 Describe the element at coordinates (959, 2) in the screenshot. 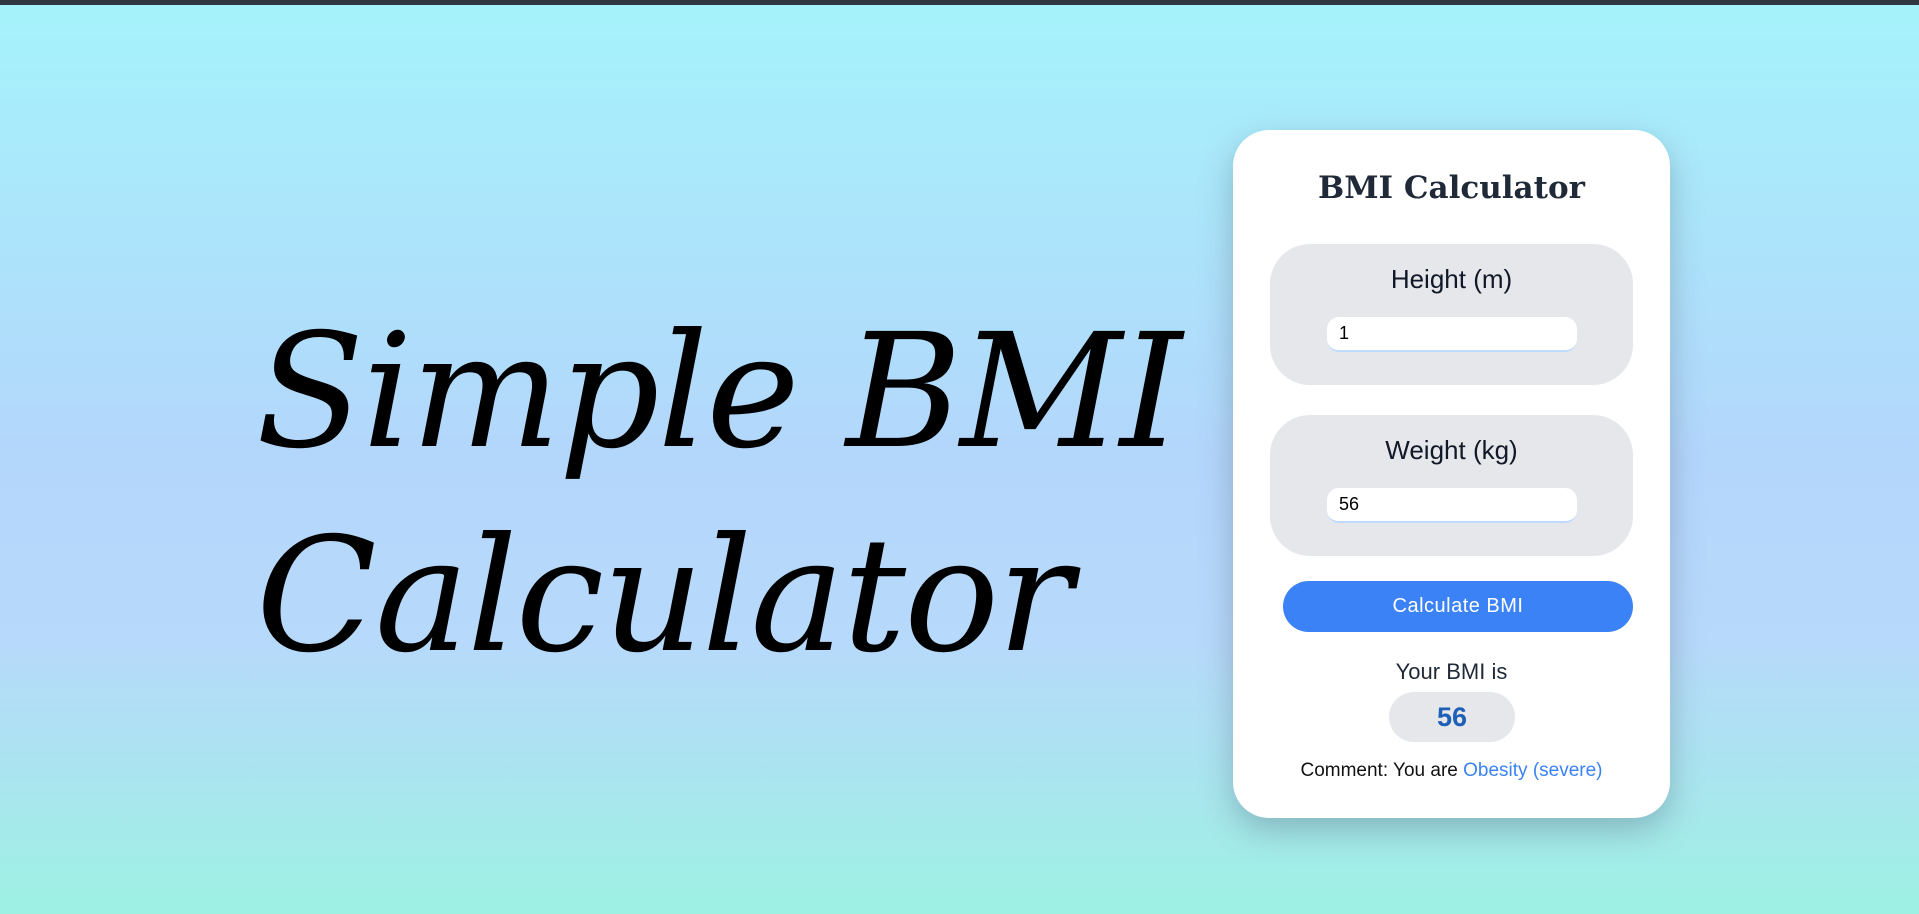

I see `top-border-bar` at that location.